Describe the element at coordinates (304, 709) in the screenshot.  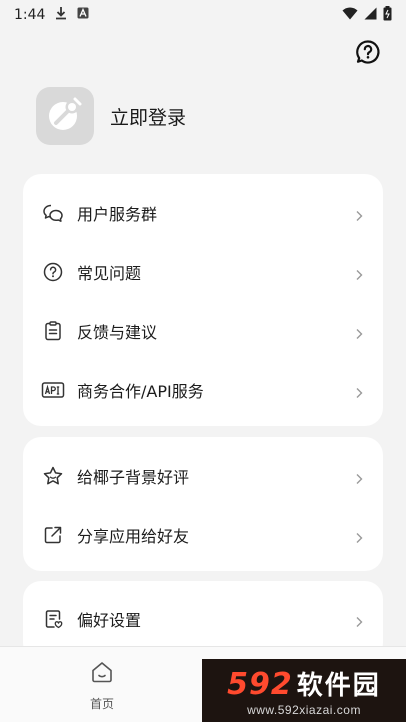
I see `watermark-url: www.592xiazai.com` at that location.